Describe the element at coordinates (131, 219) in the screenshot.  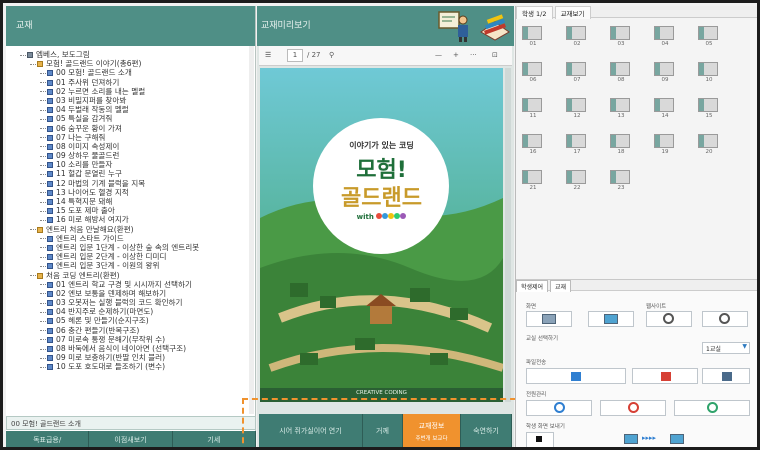
I see `tree-item: 16 미로 해방서 여지가` at that location.